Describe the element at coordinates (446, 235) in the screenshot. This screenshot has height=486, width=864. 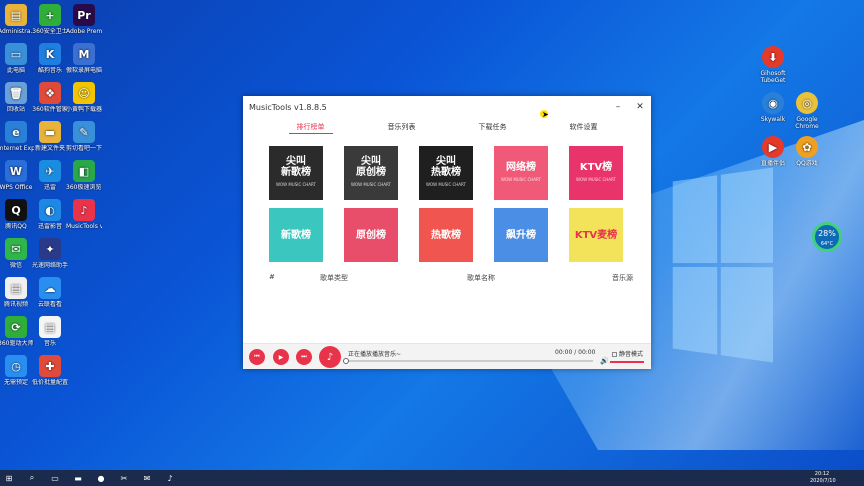
I see `chart-tile: 热歌榜` at that location.